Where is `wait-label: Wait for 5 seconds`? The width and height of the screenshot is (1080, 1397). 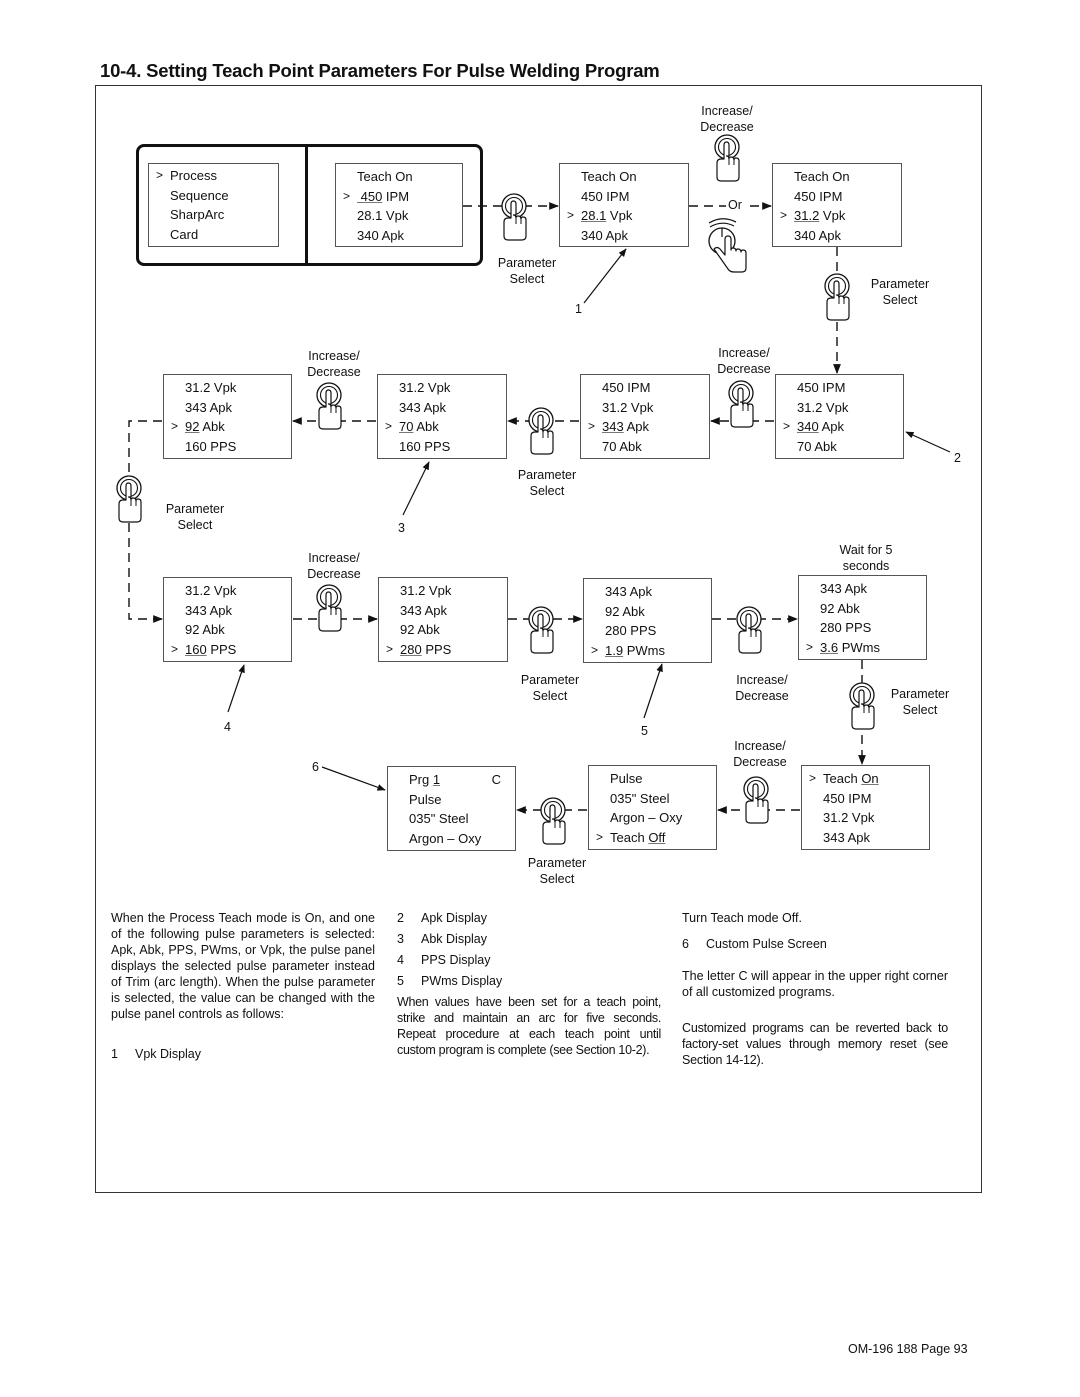
wait-label: Wait for 5 seconds is located at coordinates (865, 558).